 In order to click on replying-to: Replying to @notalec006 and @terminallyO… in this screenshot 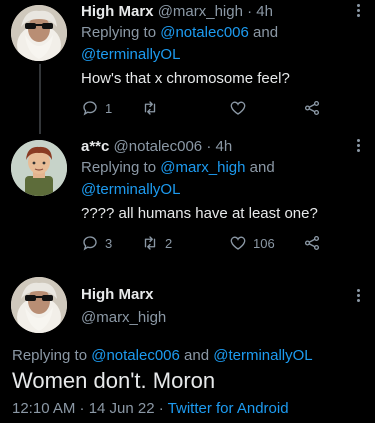, I will do `click(162, 355)`.